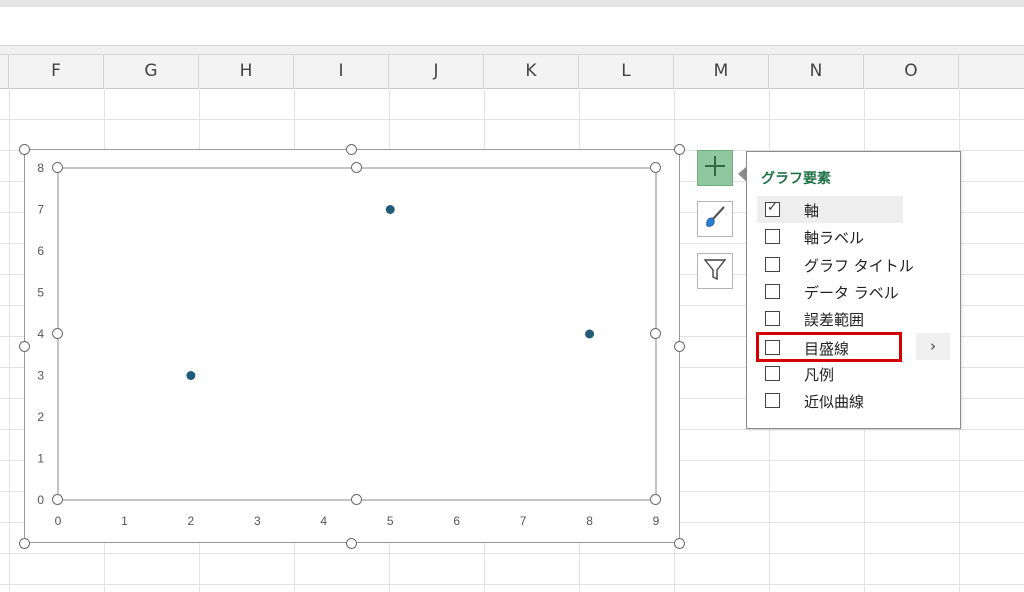 The width and height of the screenshot is (1024, 592). What do you see at coordinates (456, 521) in the screenshot?
I see `x-tick-label: 6` at bounding box center [456, 521].